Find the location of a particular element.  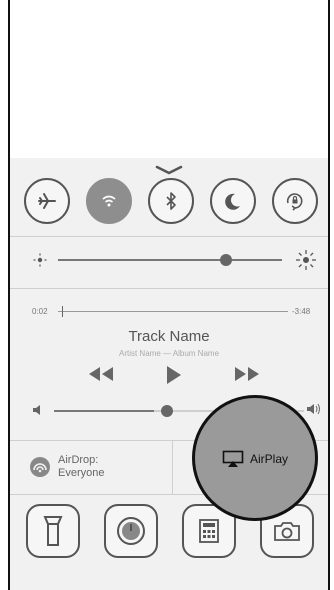

elapsed-time: 0:02 is located at coordinates (40, 311).